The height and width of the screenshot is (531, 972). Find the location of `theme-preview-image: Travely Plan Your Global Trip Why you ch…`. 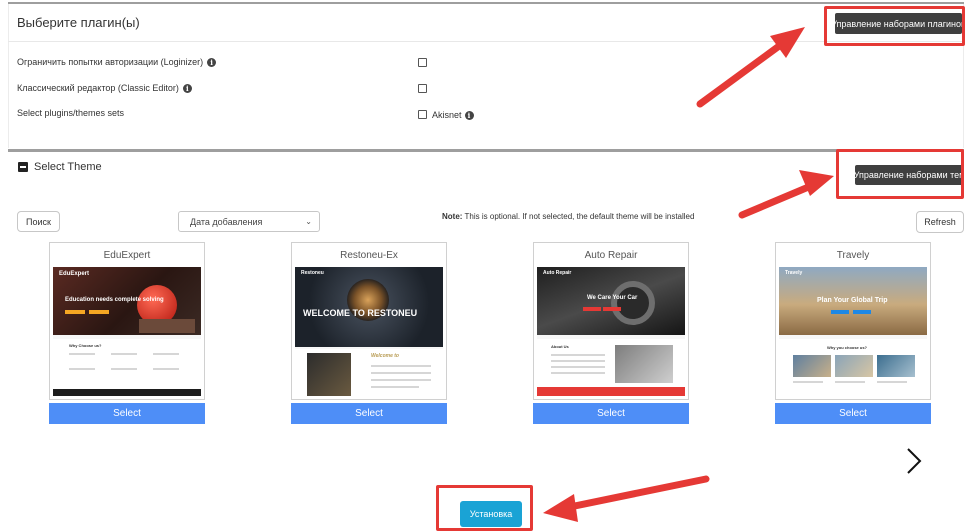

theme-preview-image: Travely Plan Your Global Trip Why you ch… is located at coordinates (853, 331).